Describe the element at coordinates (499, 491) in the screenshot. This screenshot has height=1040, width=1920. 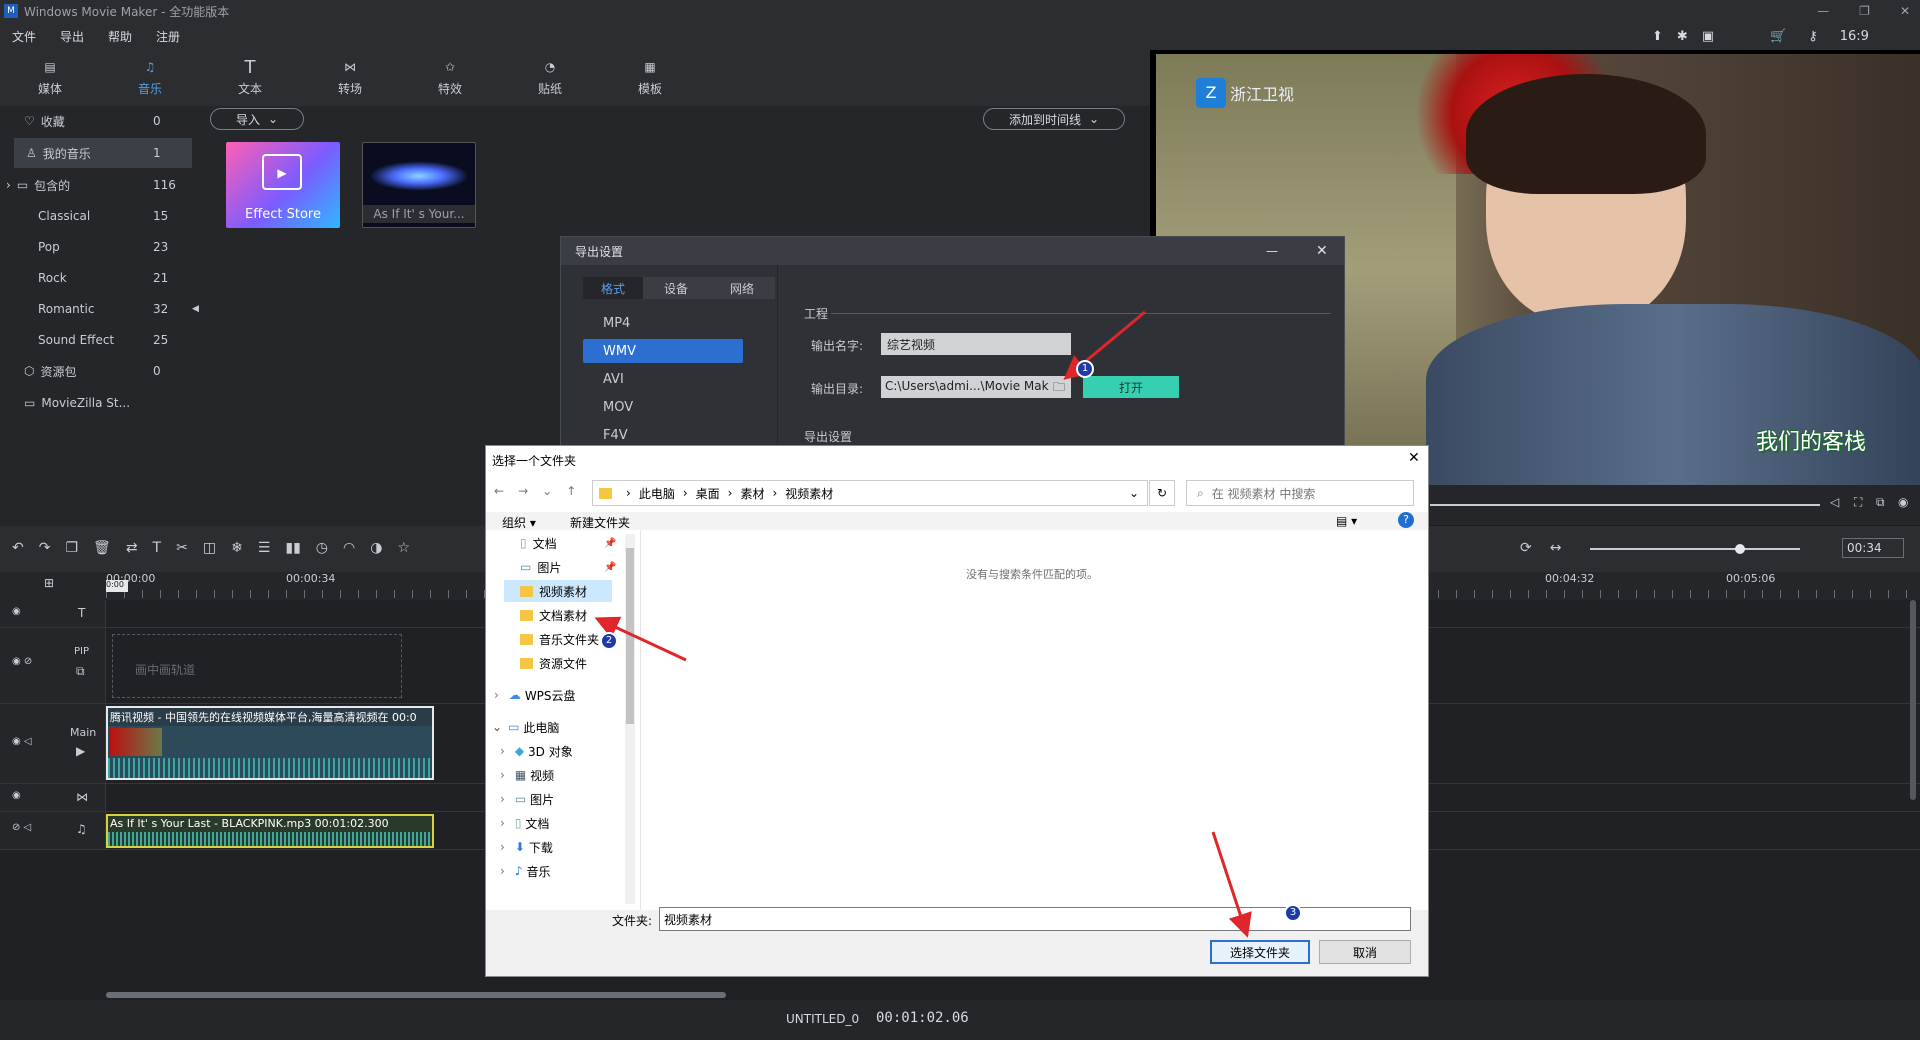
I see `back-icon: ←` at that location.